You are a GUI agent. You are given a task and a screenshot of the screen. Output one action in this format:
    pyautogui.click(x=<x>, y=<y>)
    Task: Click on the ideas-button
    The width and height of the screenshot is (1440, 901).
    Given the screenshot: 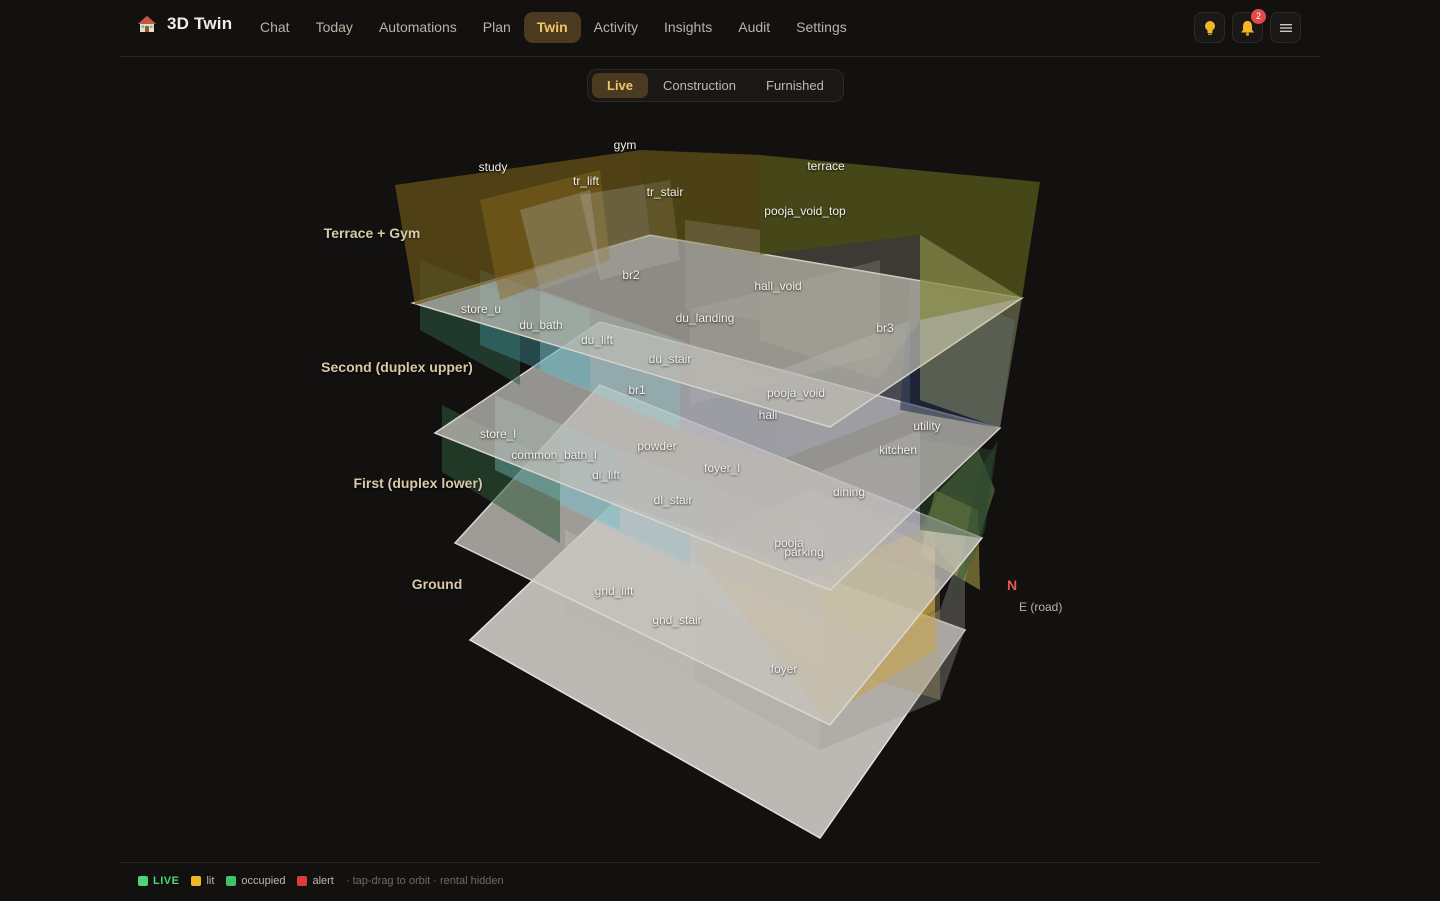 What is the action you would take?
    pyautogui.click(x=1209, y=27)
    